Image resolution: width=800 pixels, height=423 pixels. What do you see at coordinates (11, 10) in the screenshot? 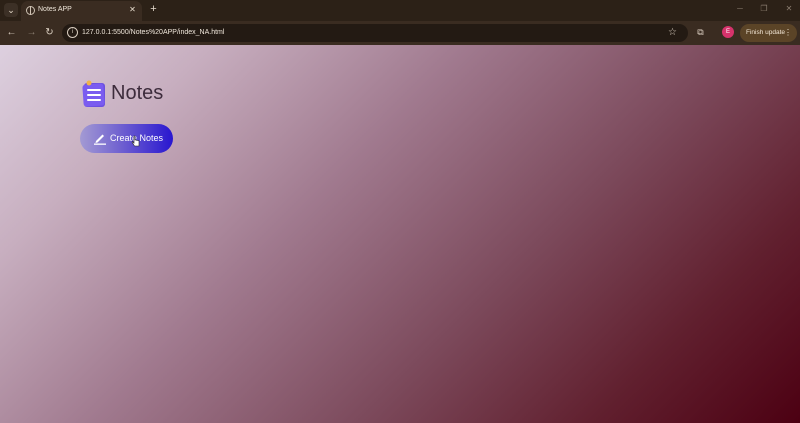
I see `tab-search-icon: ⌄` at bounding box center [11, 10].